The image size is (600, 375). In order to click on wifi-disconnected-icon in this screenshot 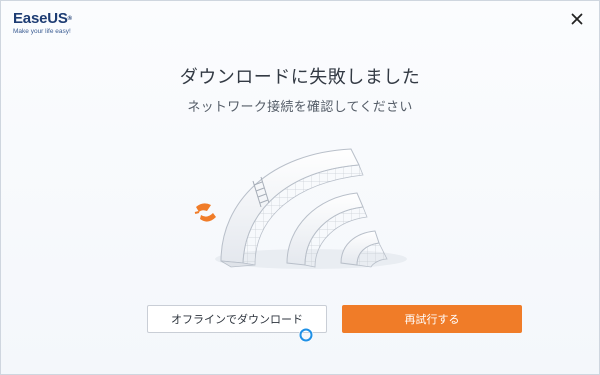, I will do `click(300, 208)`.